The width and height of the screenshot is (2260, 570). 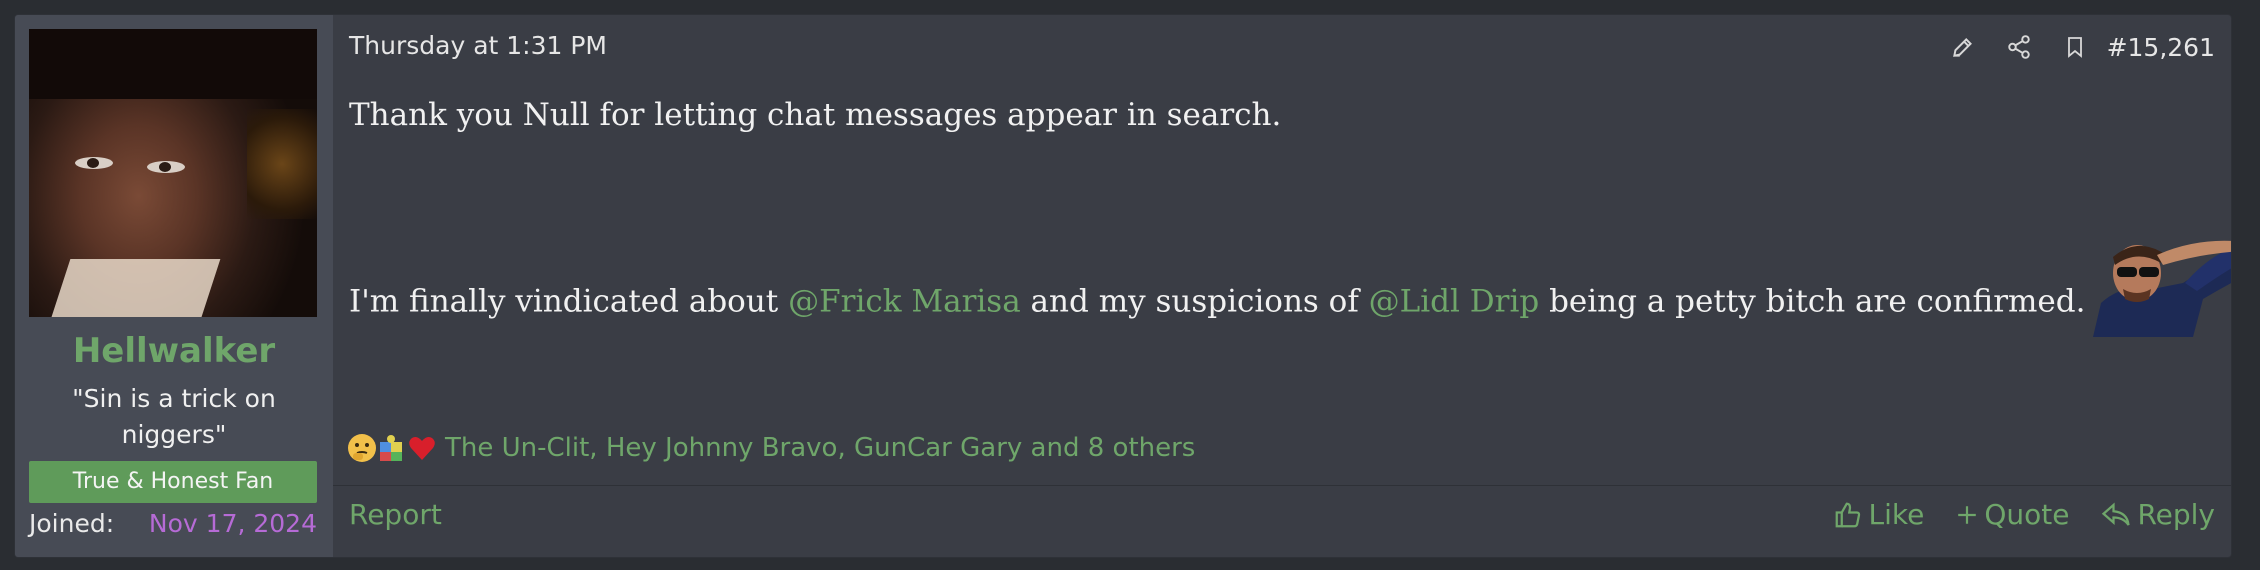 I want to click on edit-icon, so click(x=1963, y=47).